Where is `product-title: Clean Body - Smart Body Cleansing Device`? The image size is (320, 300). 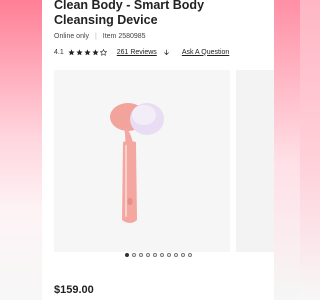 product-title: Clean Body - Smart Body Cleansing Device is located at coordinates (129, 13).